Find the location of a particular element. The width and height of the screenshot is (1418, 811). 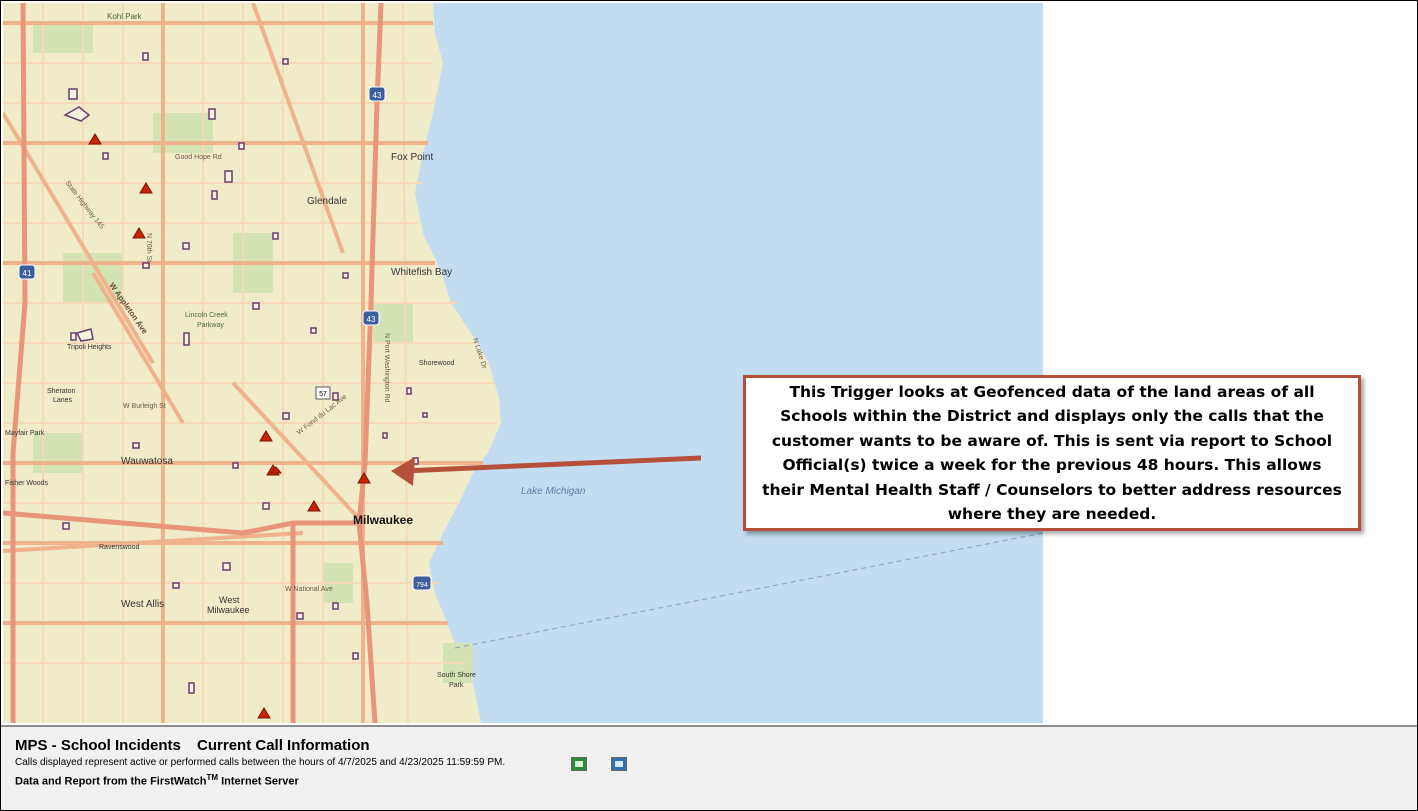

label-ravenswood: Ravenswood is located at coordinates (119, 547).